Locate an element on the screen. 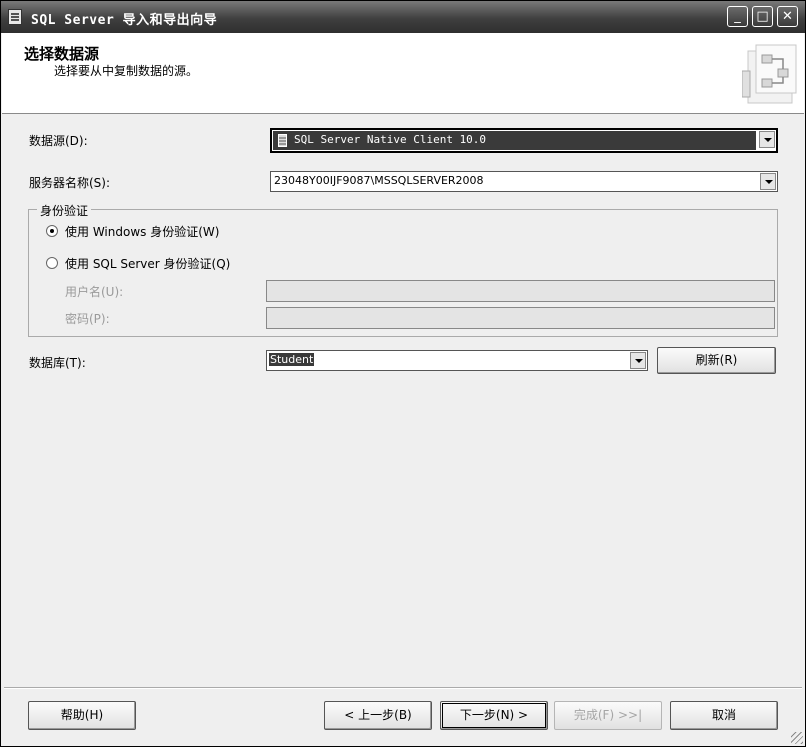 This screenshot has width=806, height=747. password-label: 密码(P): is located at coordinates (87, 319).